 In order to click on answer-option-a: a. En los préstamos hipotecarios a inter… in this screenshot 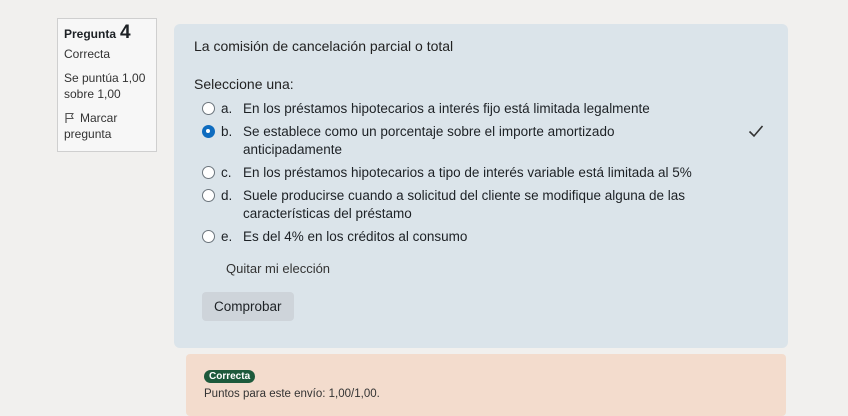, I will do `click(485, 109)`.